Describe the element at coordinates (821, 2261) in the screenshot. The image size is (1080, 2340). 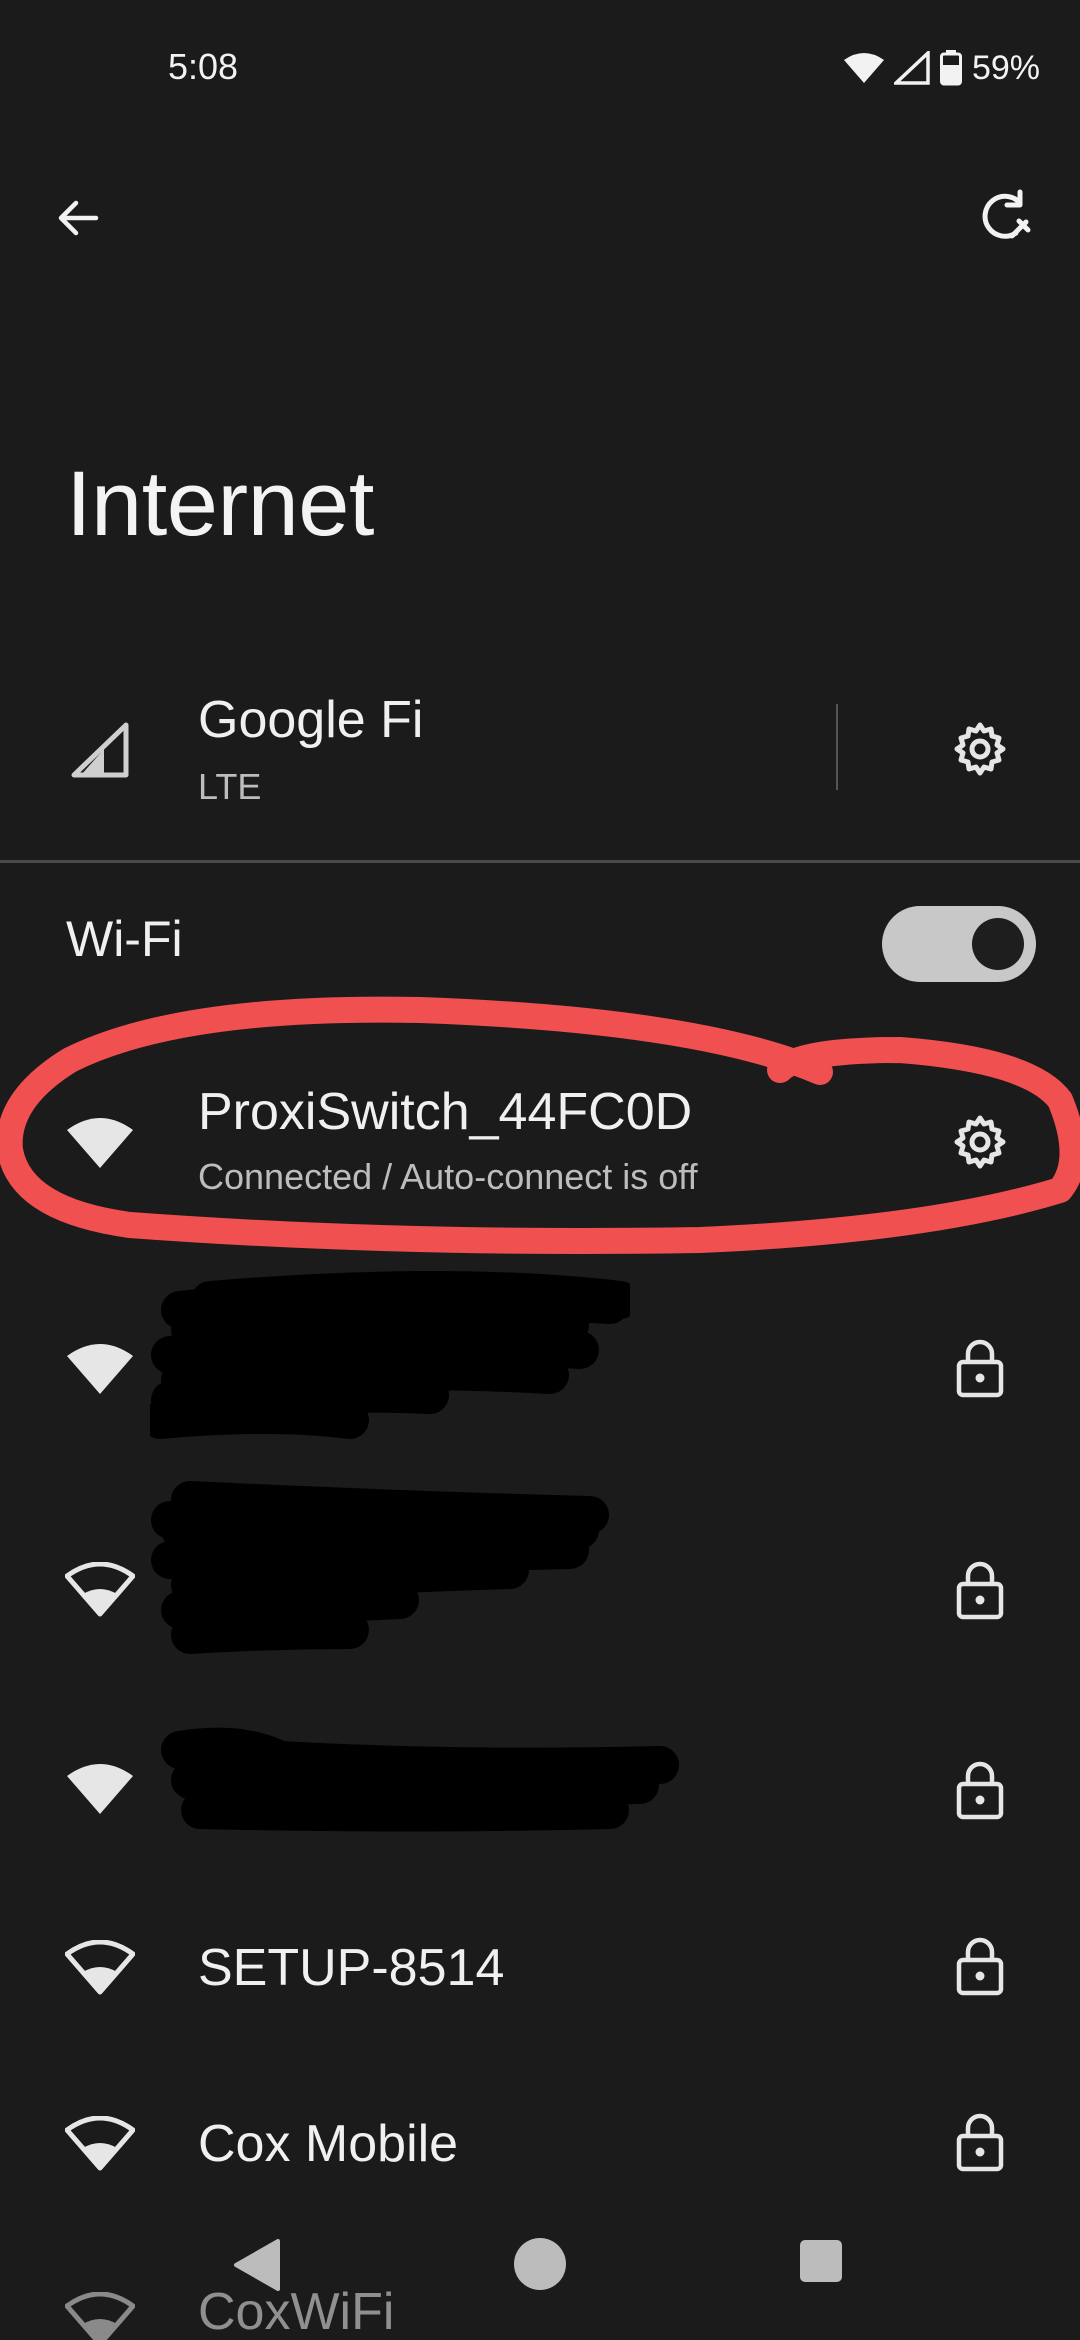
I see `nav-recents-button` at that location.